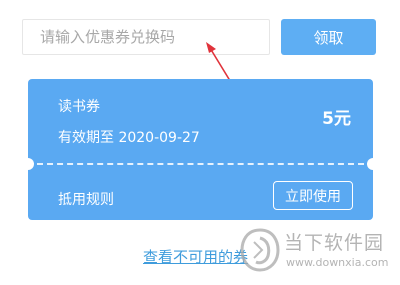 The width and height of the screenshot is (400, 285). Describe the element at coordinates (336, 119) in the screenshot. I see `coupon-amount: 5元` at that location.